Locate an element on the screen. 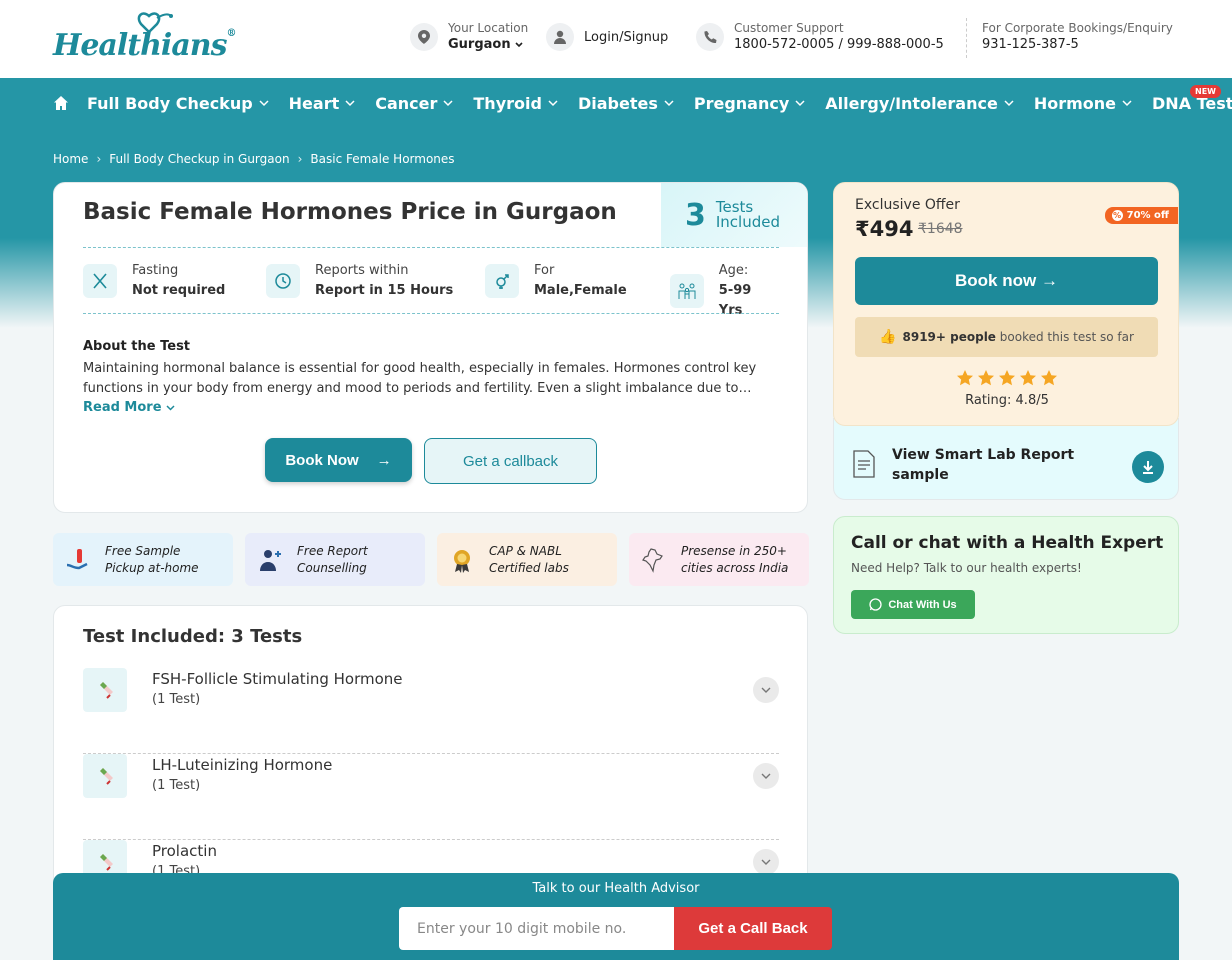 This screenshot has height=960, width=1232. rating-text: Rating: 4.8/5 is located at coordinates (1007, 400).